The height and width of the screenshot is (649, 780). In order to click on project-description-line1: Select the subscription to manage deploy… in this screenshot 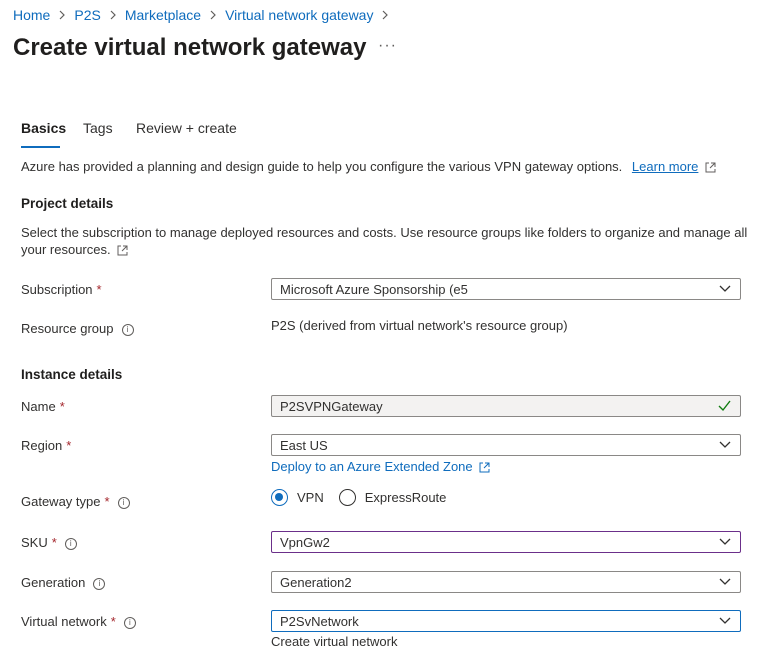, I will do `click(384, 232)`.